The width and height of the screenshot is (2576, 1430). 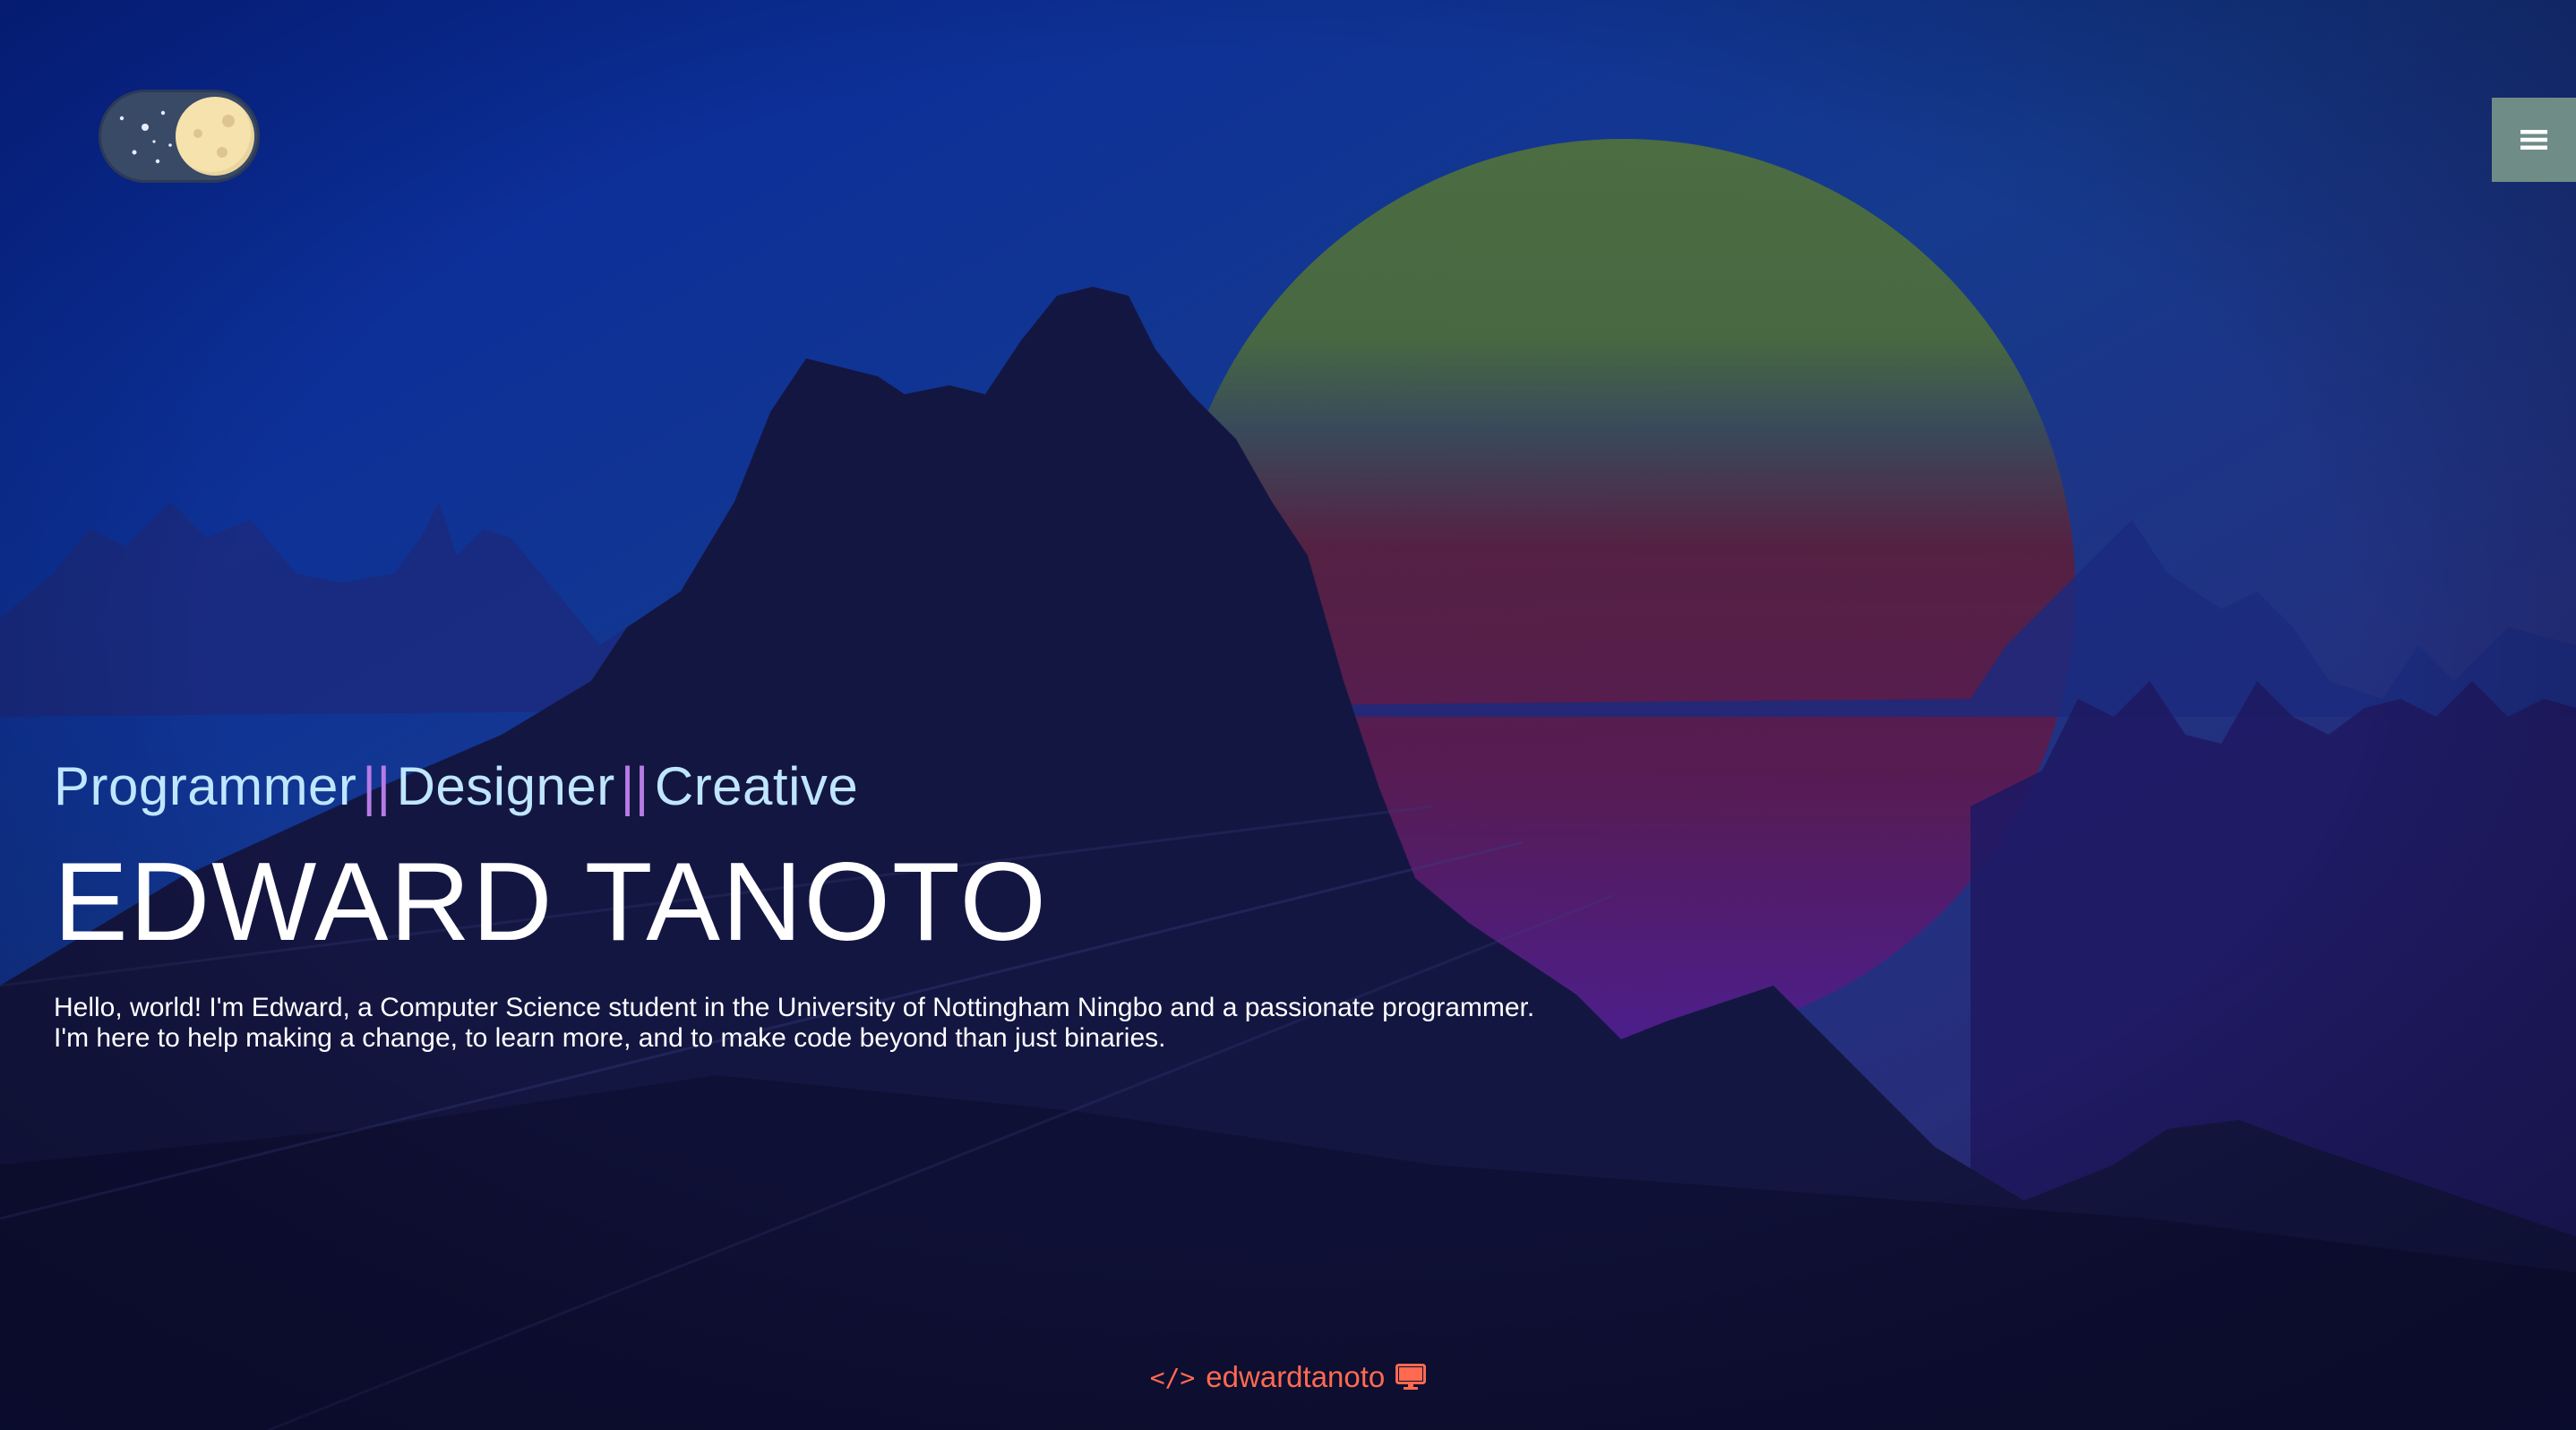 What do you see at coordinates (1295, 1377) in the screenshot?
I see `footer-handle-link: edwardtanoto` at bounding box center [1295, 1377].